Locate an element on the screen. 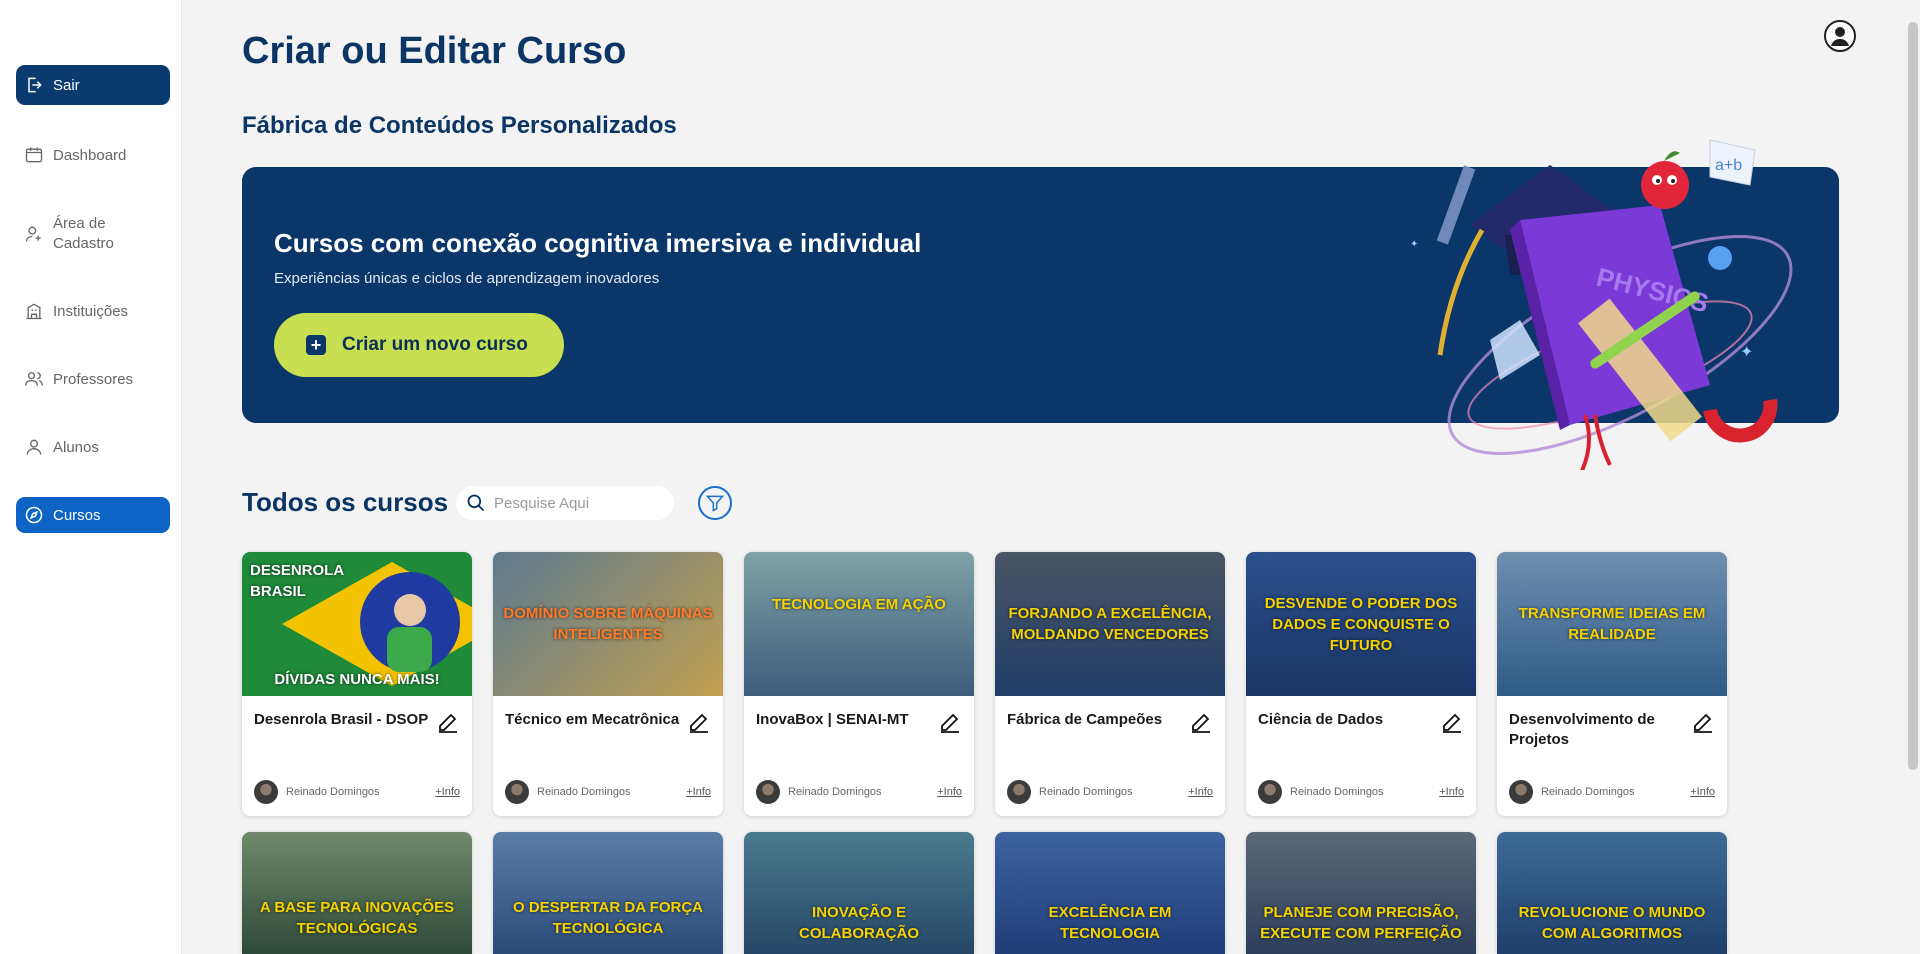  thumb-line: DOMÍNIO SOBRE MÁQUINAS INTELIGENTES is located at coordinates (608, 624).